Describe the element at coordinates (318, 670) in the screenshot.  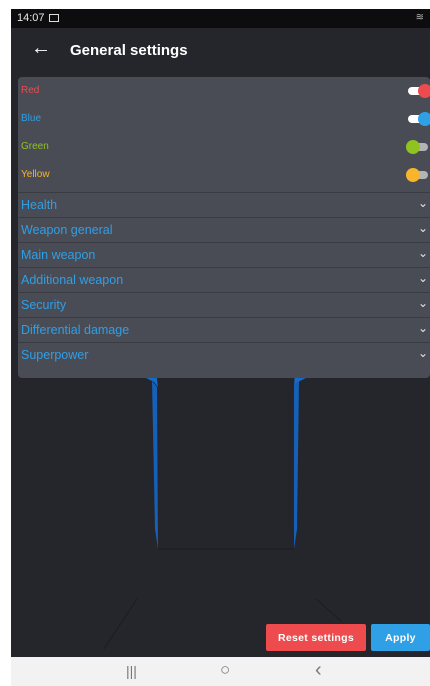
I see `back-icon: ‹` at that location.